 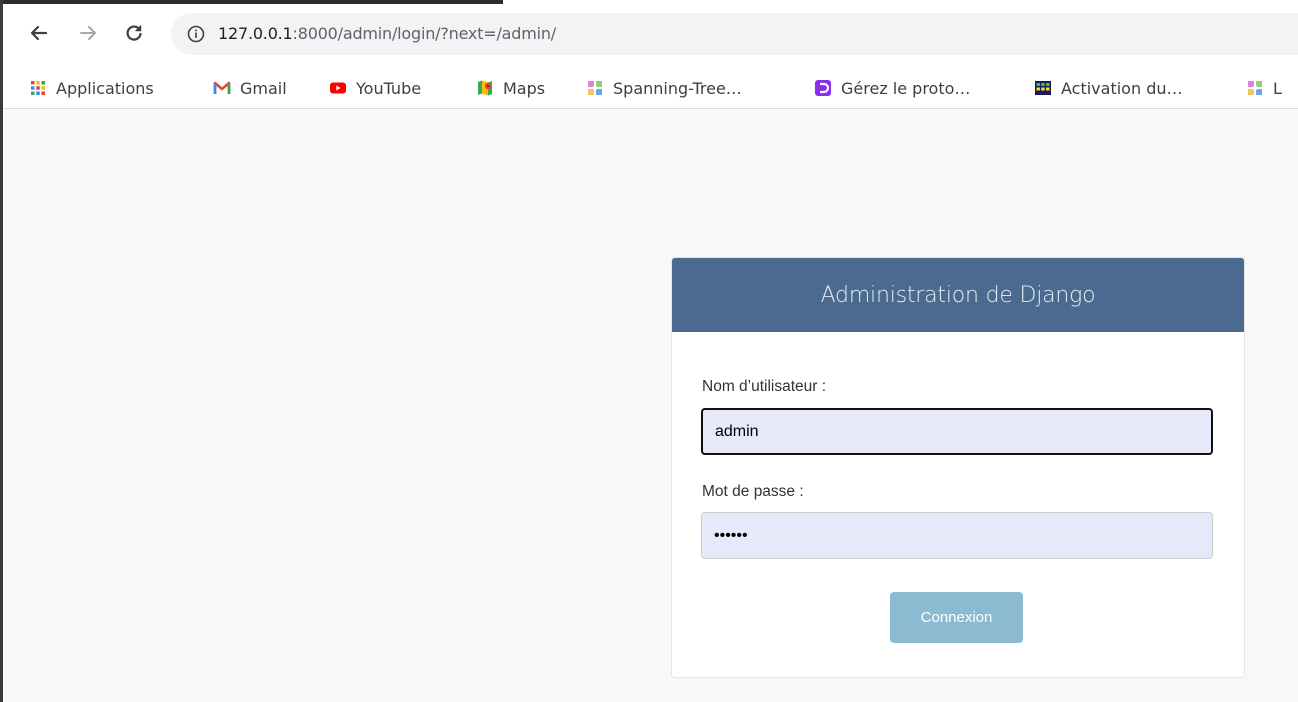 I want to click on info-icon, so click(x=196, y=34).